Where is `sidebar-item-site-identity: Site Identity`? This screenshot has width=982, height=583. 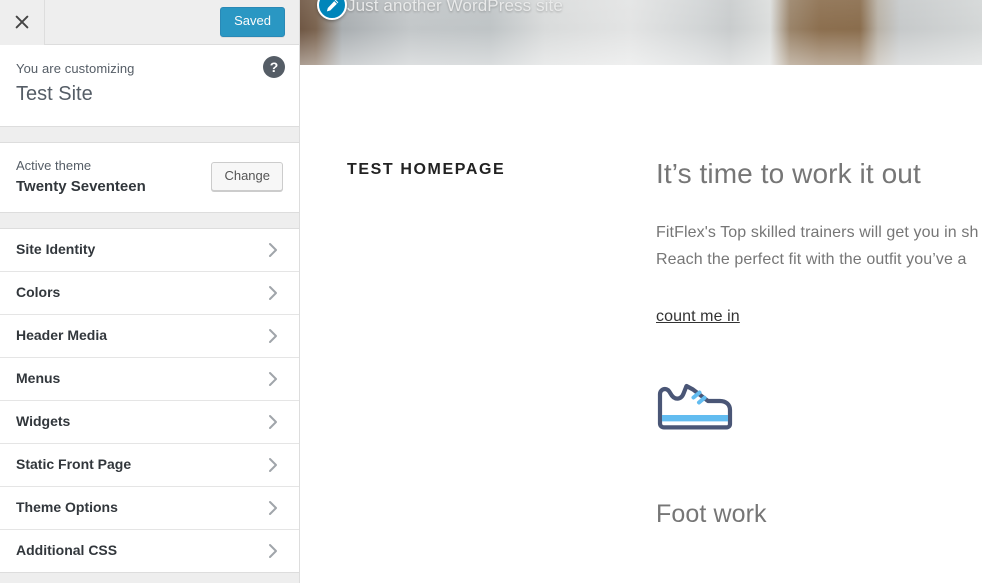 sidebar-item-site-identity: Site Identity is located at coordinates (149, 250).